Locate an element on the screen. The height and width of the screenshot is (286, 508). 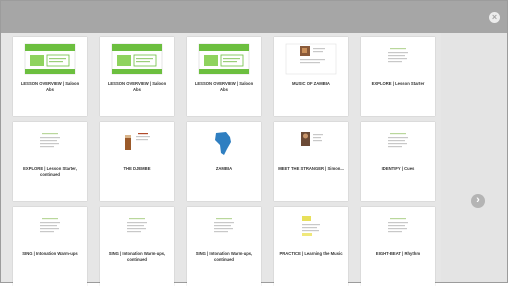
slide-card-title: EXPLORE | Lesson Starter is located at coordinates (398, 83).